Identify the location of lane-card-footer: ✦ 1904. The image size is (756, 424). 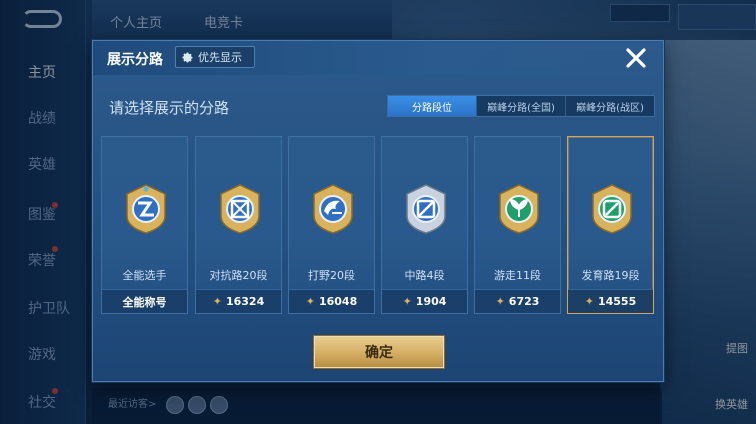
(424, 301).